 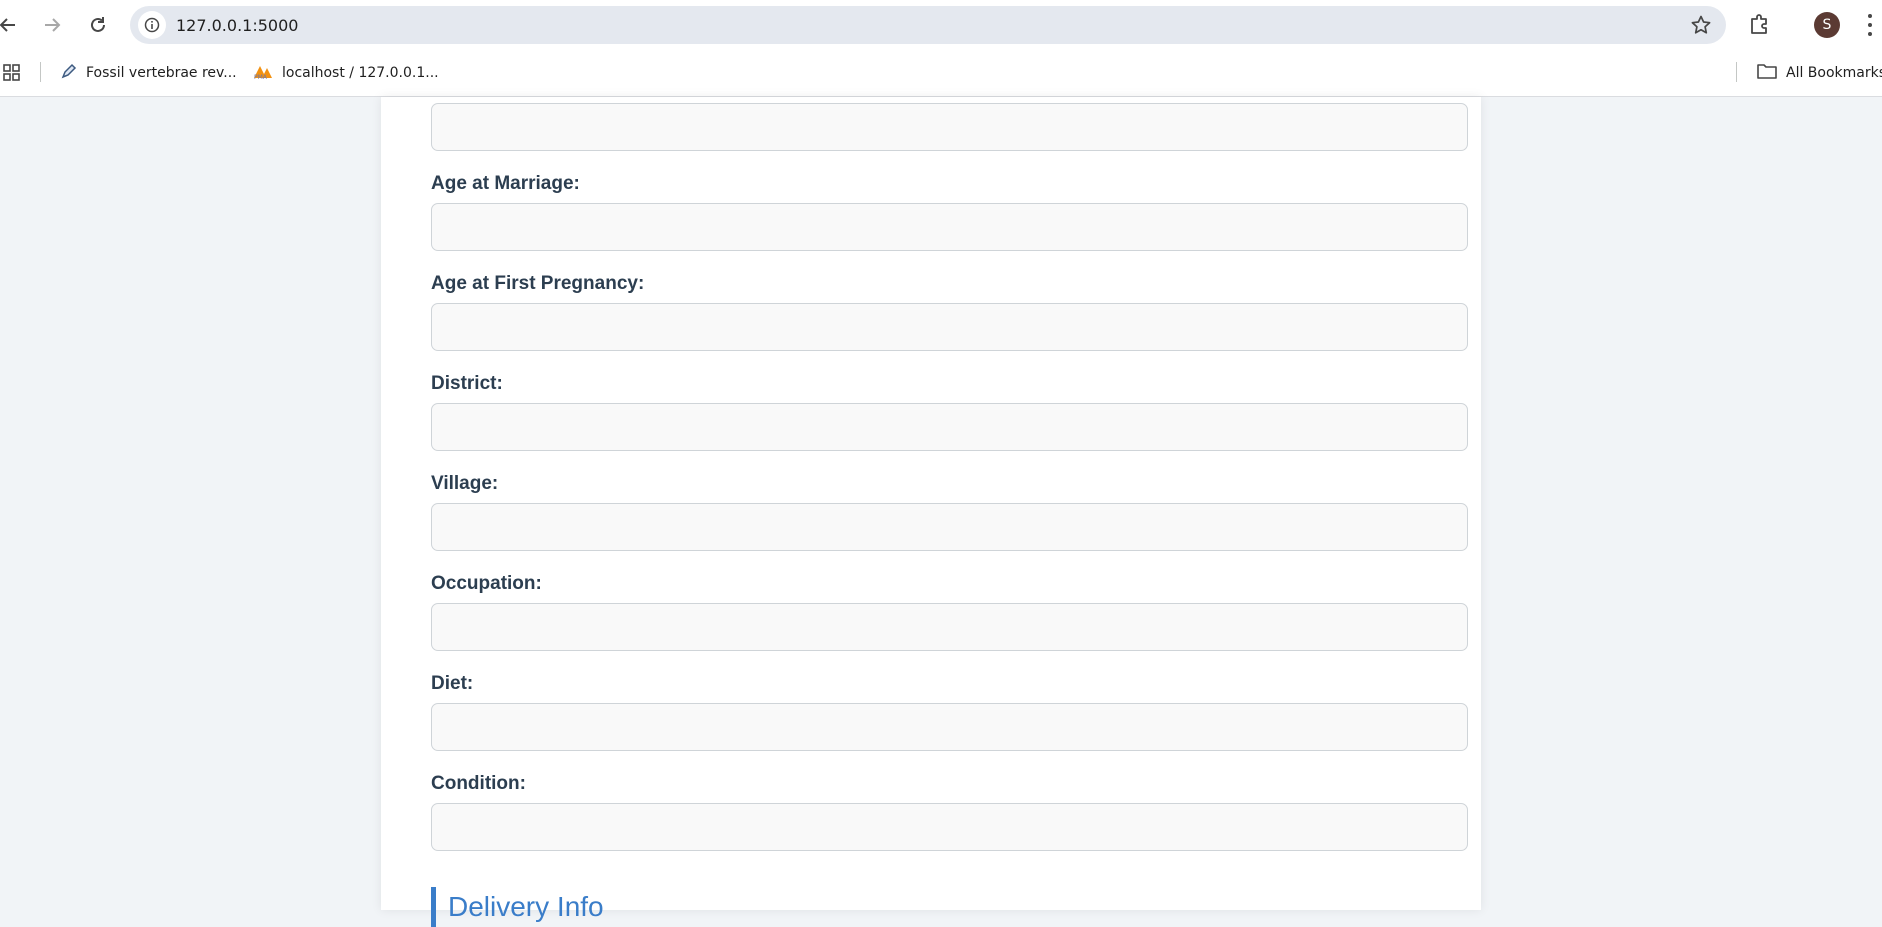 What do you see at coordinates (152, 25) in the screenshot?
I see `site-info-icon` at bounding box center [152, 25].